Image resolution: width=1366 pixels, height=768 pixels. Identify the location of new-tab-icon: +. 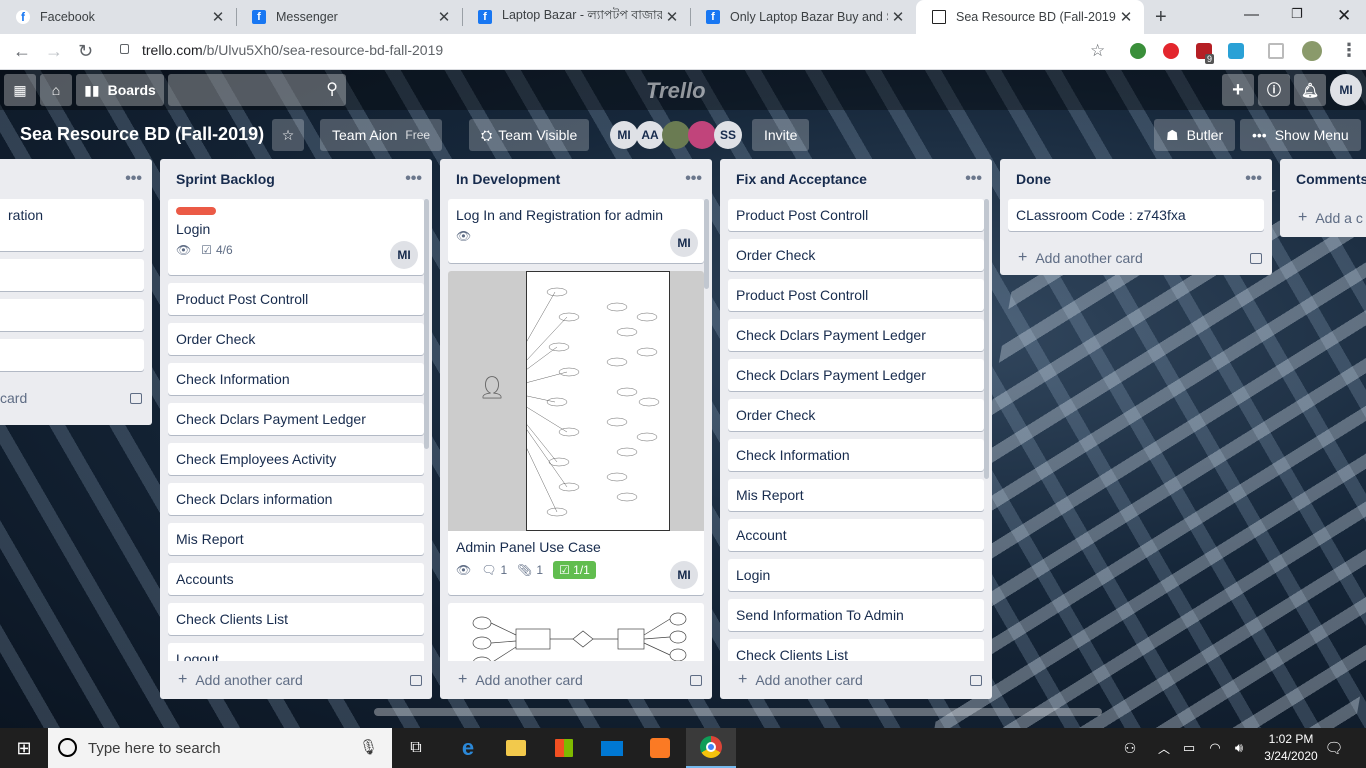
(1161, 17).